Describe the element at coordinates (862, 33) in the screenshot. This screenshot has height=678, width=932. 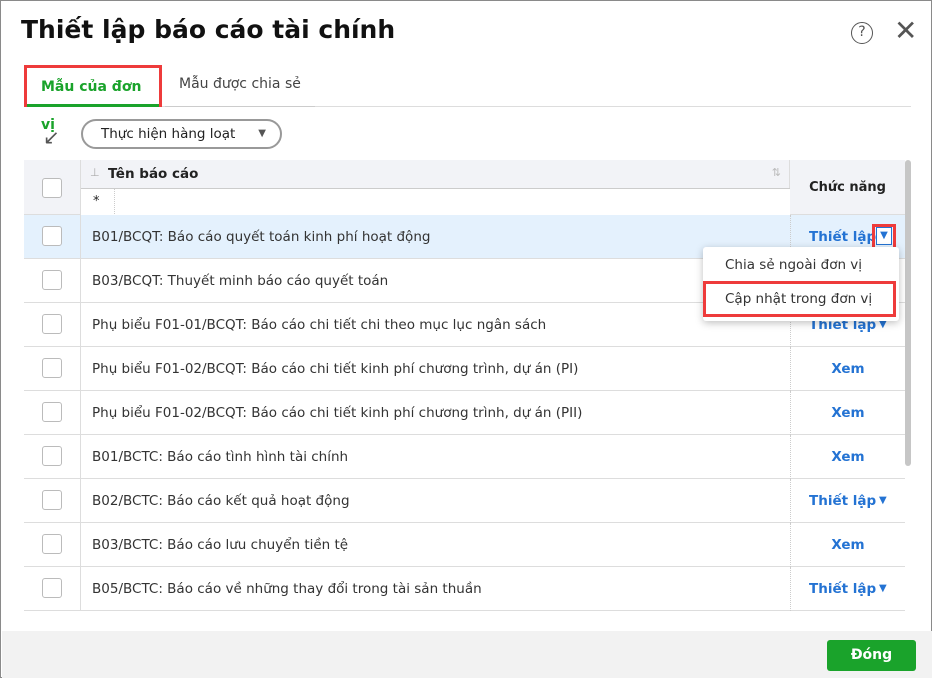
I see `help-icon: ?` at that location.